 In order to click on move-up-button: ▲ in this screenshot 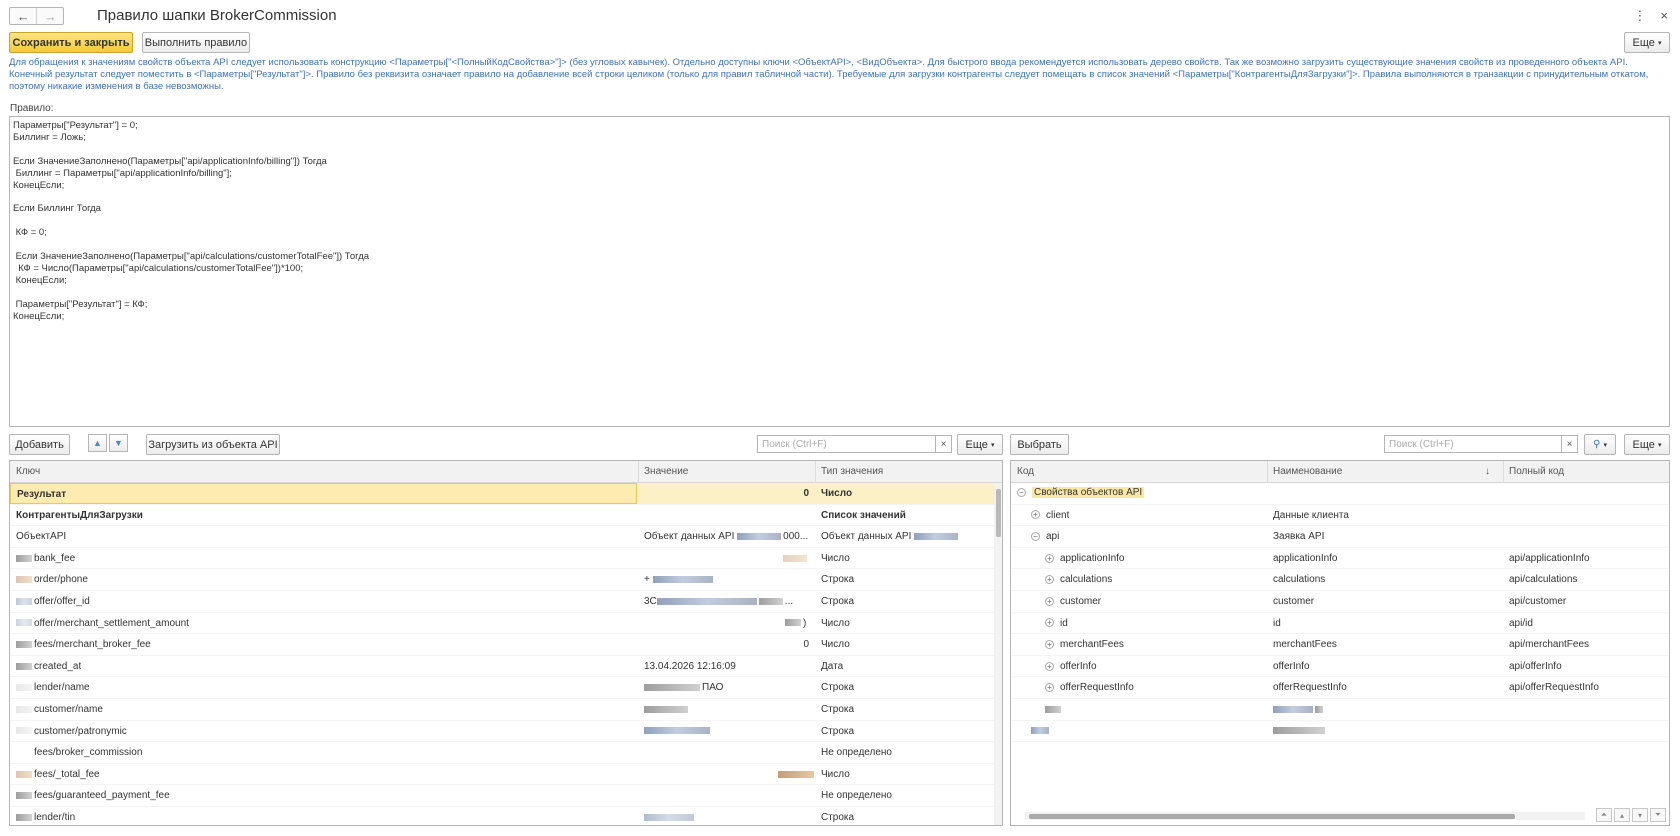, I will do `click(97, 443)`.